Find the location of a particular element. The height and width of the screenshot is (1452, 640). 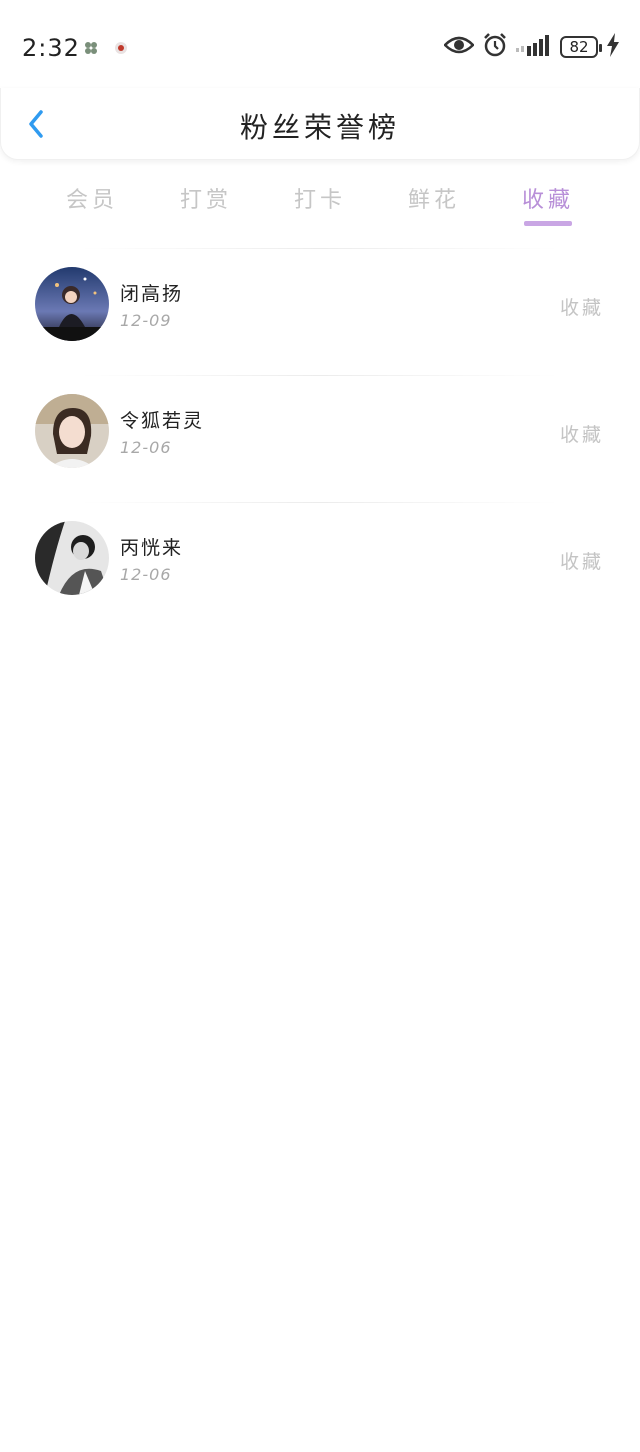

status-time: 2:32 is located at coordinates (51, 48).